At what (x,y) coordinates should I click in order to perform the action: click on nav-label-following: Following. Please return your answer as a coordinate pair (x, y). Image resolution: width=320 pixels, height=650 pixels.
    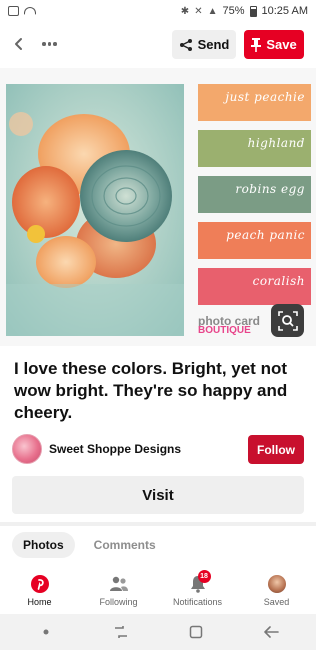
    Looking at the image, I should click on (118, 602).